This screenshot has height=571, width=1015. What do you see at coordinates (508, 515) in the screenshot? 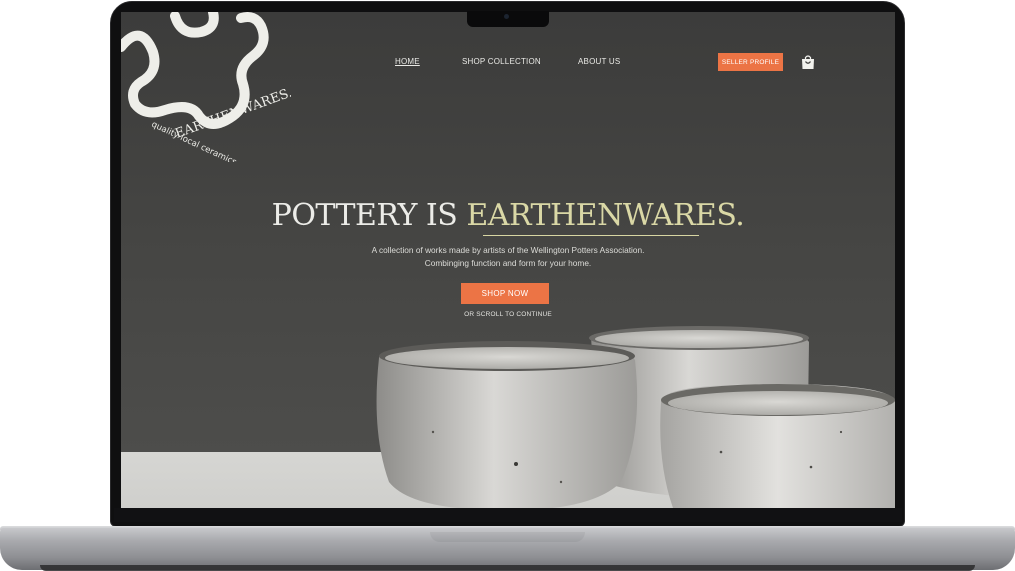
I see `screen-bottom-bezel` at bounding box center [508, 515].